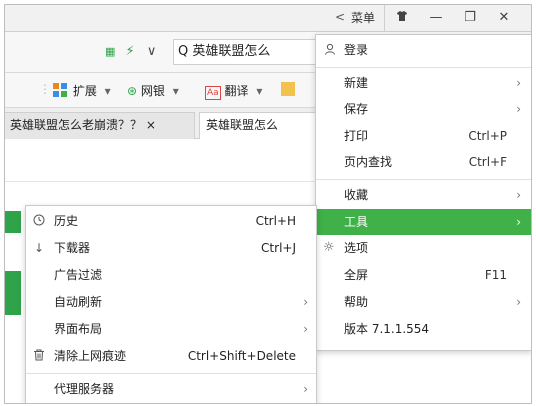 This screenshot has width=536, height=406. What do you see at coordinates (39, 248) in the screenshot?
I see `download-arrow-icon: ↓` at bounding box center [39, 248].